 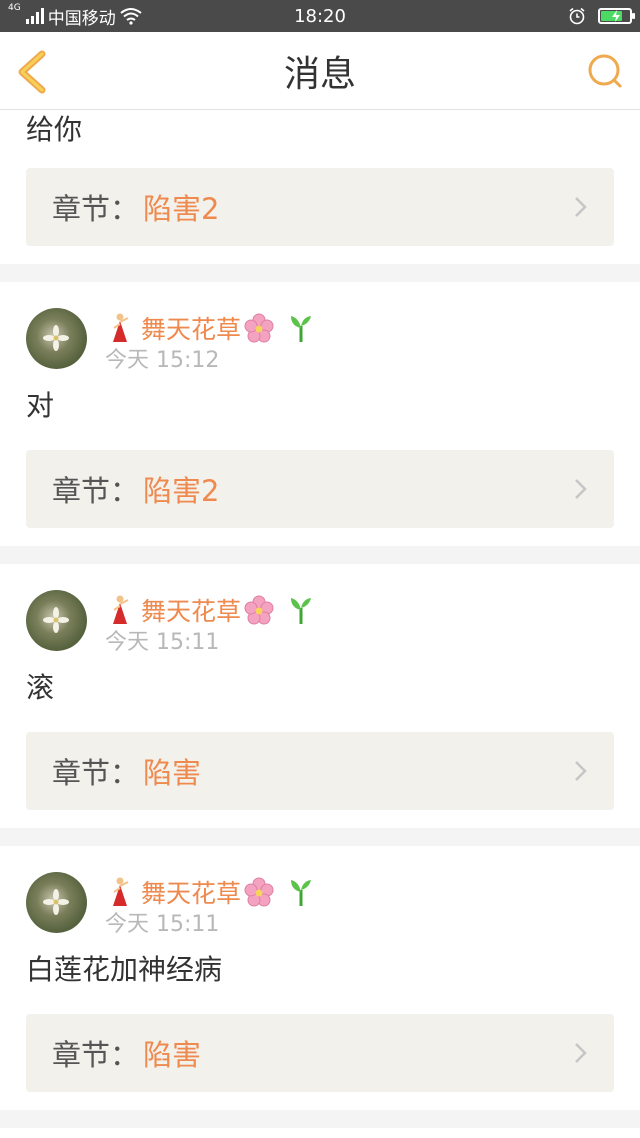 What do you see at coordinates (162, 360) in the screenshot?
I see `message-time: 今天 15:12` at bounding box center [162, 360].